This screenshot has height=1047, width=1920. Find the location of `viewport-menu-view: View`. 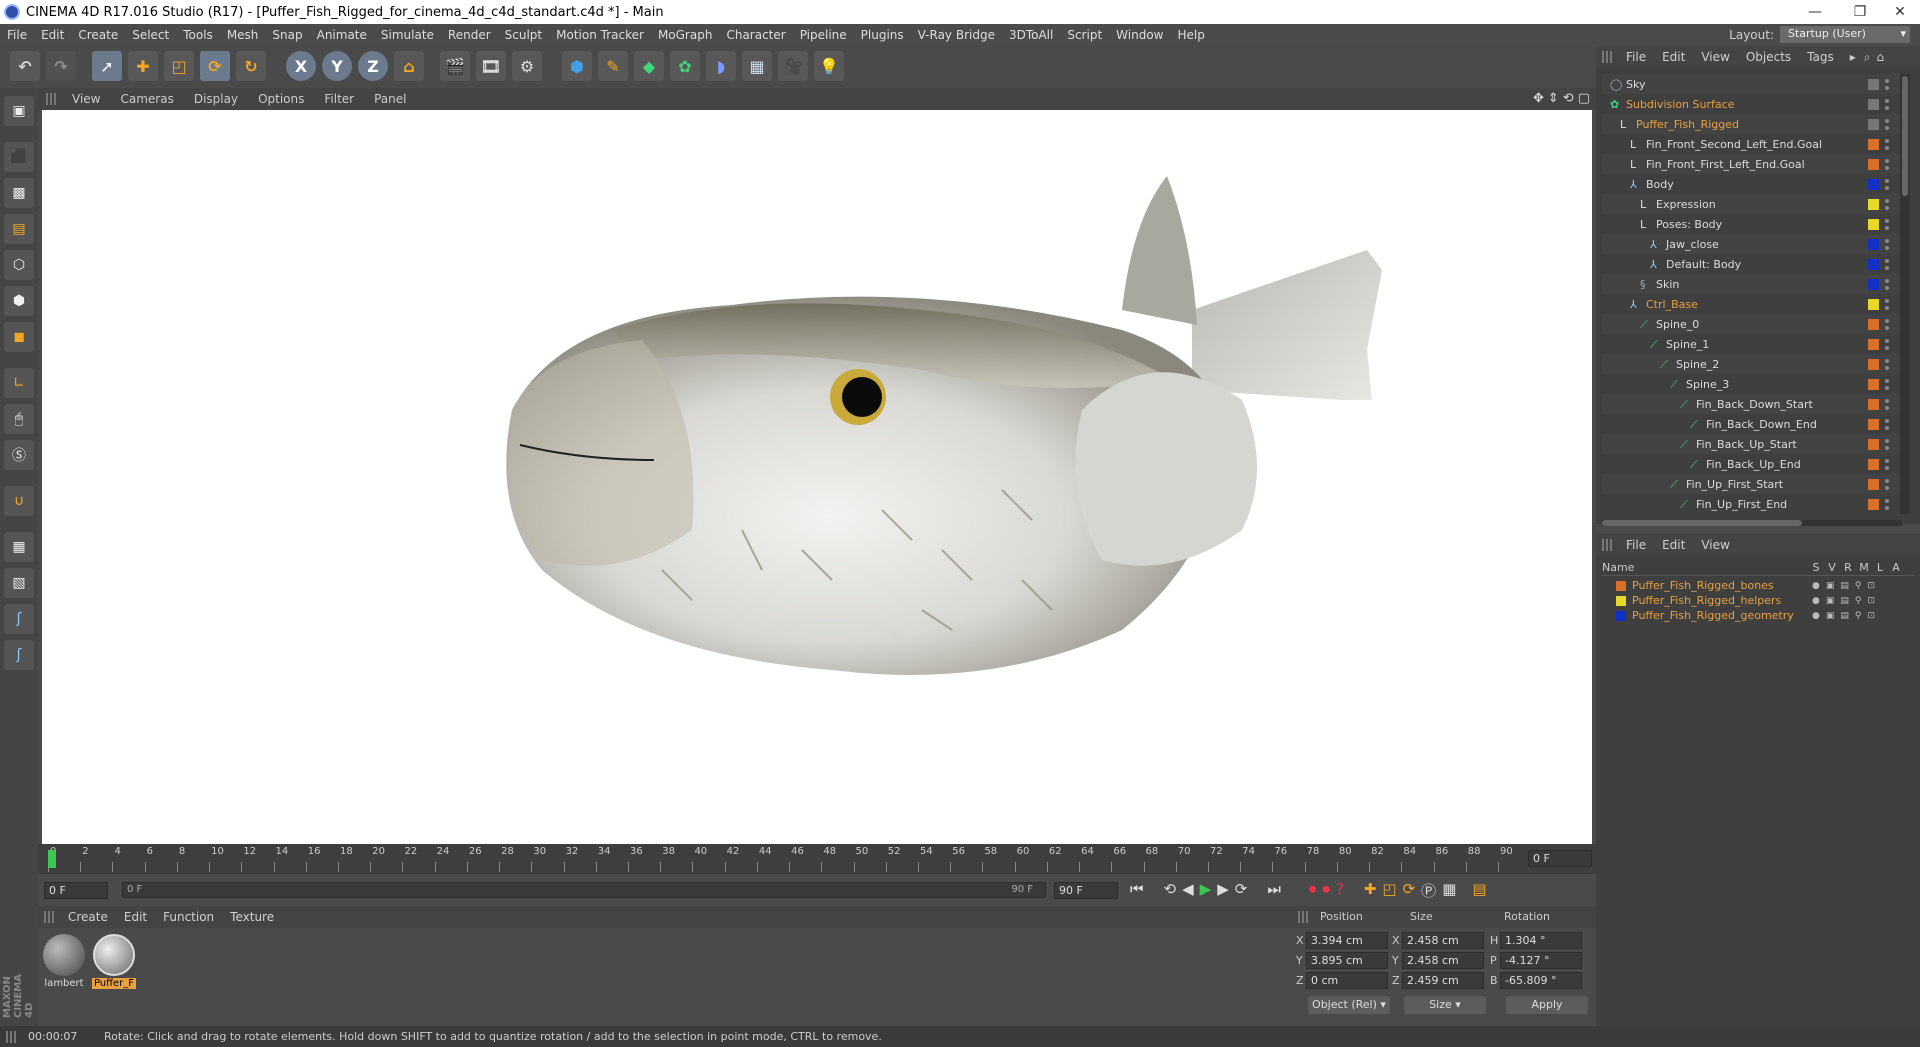

viewport-menu-view: View is located at coordinates (86, 99).